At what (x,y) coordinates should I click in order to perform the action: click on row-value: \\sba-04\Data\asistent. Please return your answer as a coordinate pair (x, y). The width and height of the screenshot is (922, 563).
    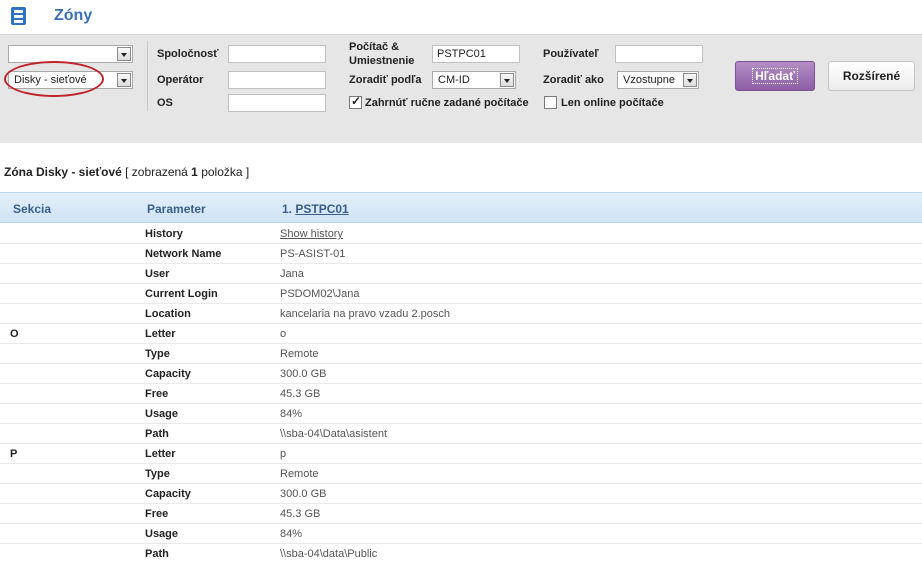
    Looking at the image, I should click on (334, 434).